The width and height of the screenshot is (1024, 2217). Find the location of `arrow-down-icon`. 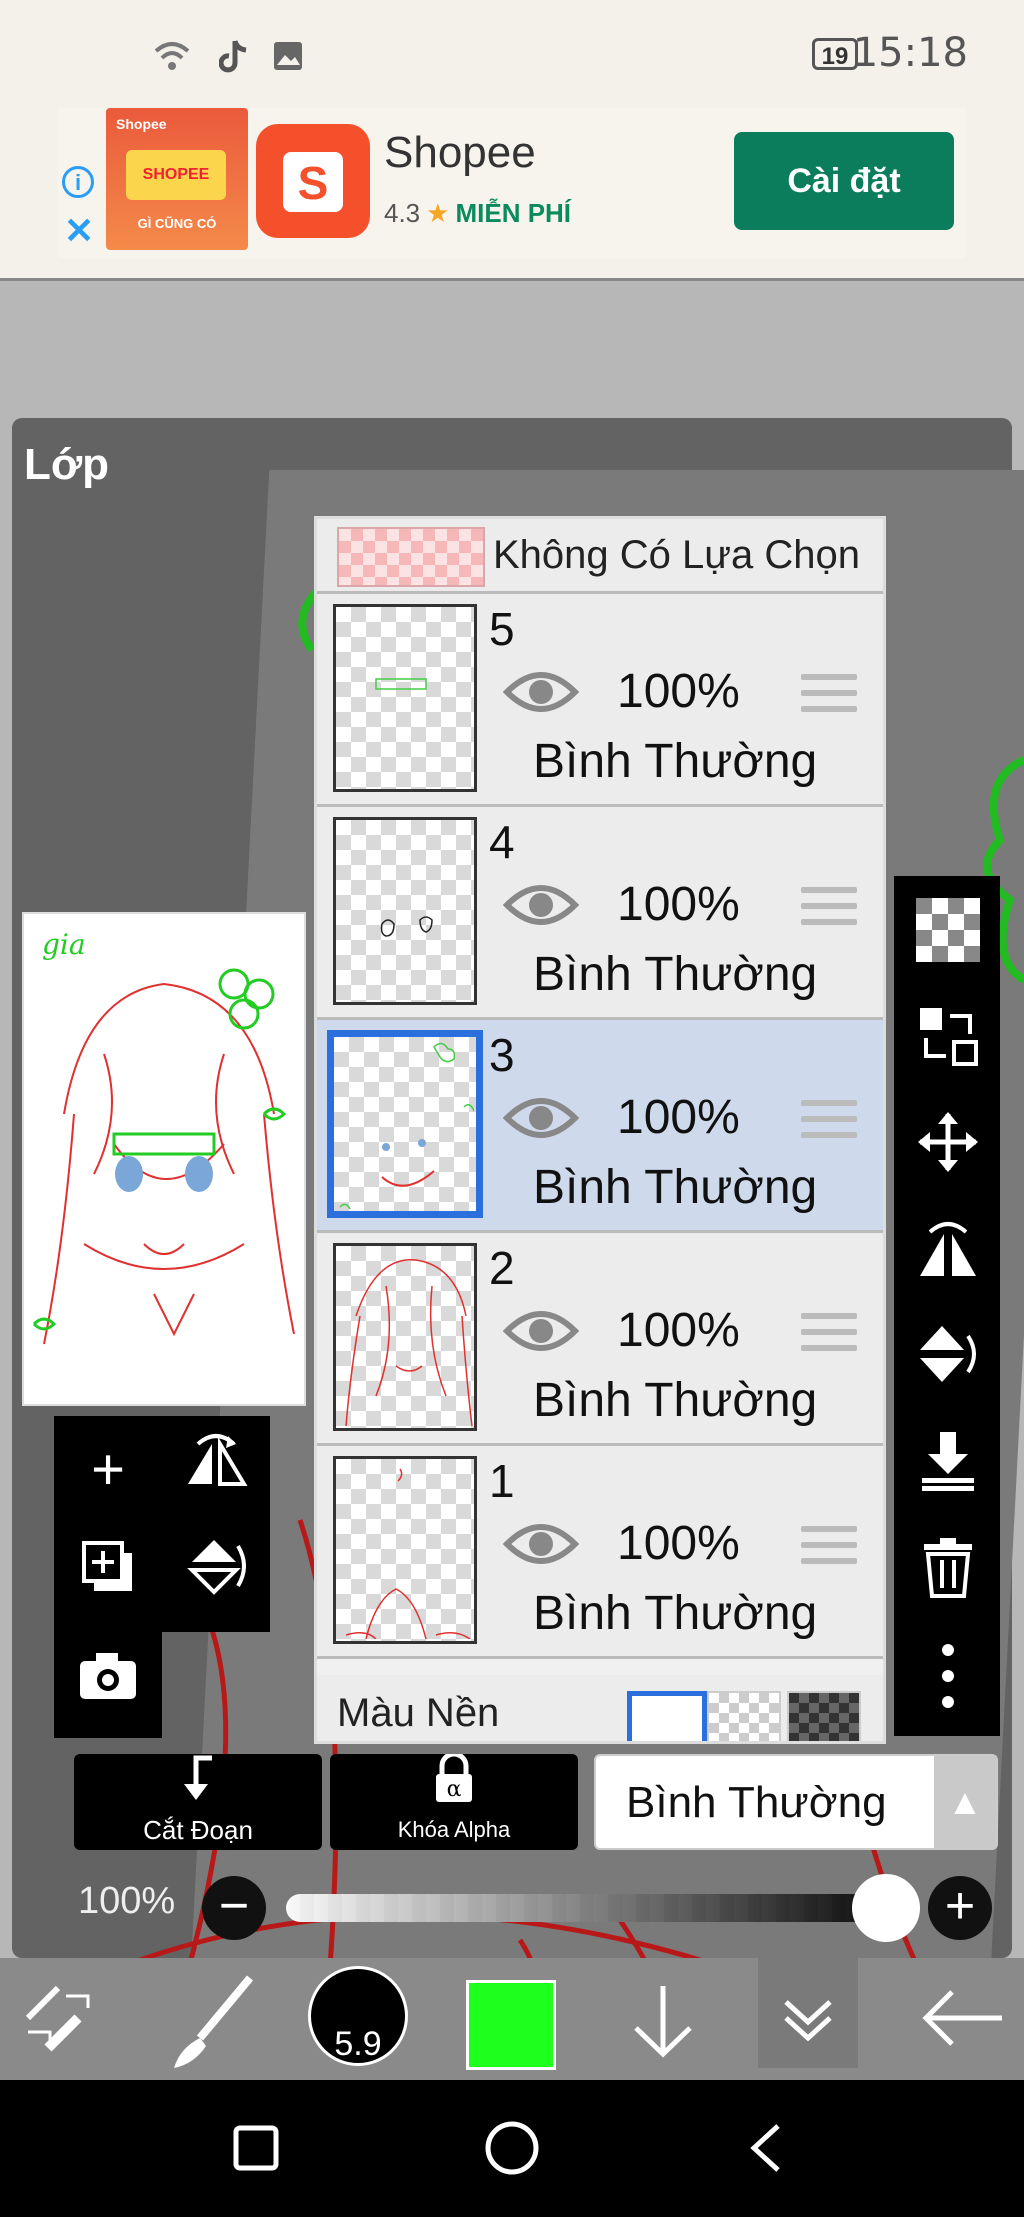

arrow-down-icon is located at coordinates (663, 2019).